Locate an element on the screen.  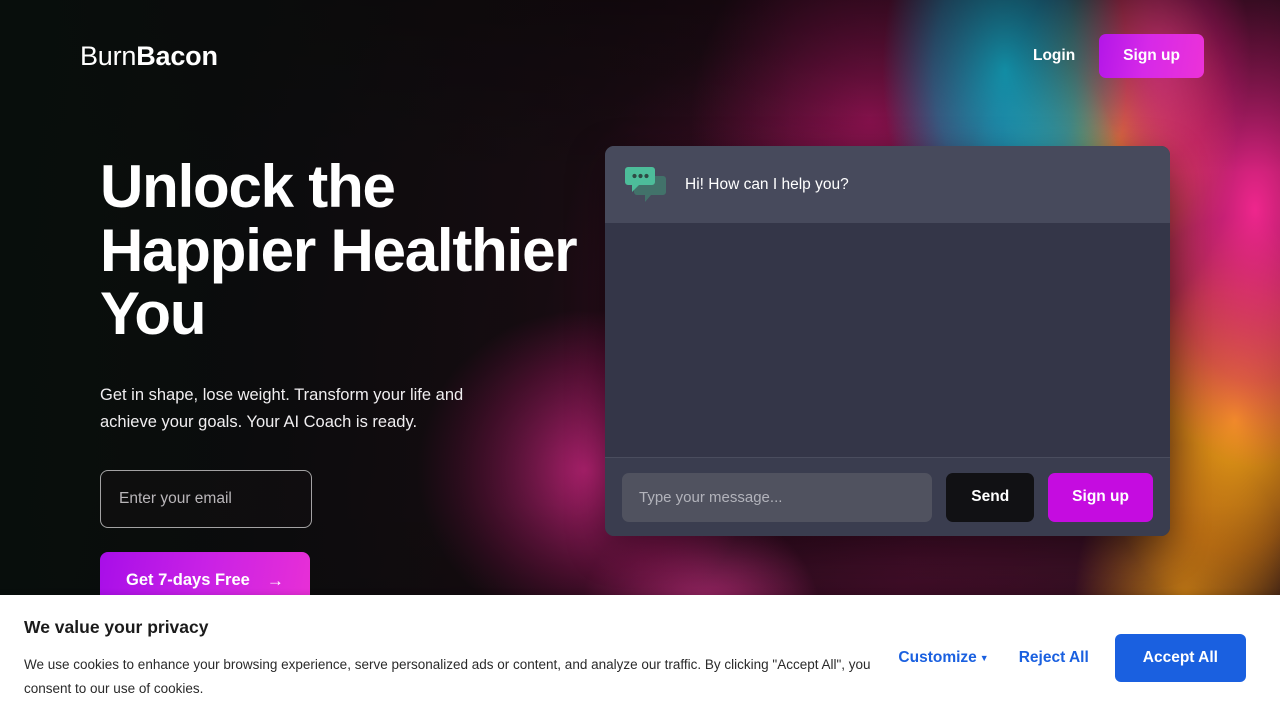
chat-message-list is located at coordinates (887, 340).